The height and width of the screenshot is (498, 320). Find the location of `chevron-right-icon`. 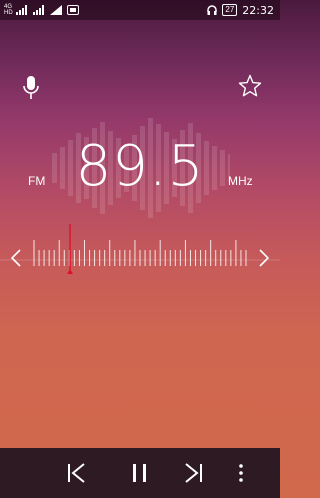

chevron-right-icon is located at coordinates (264, 258).